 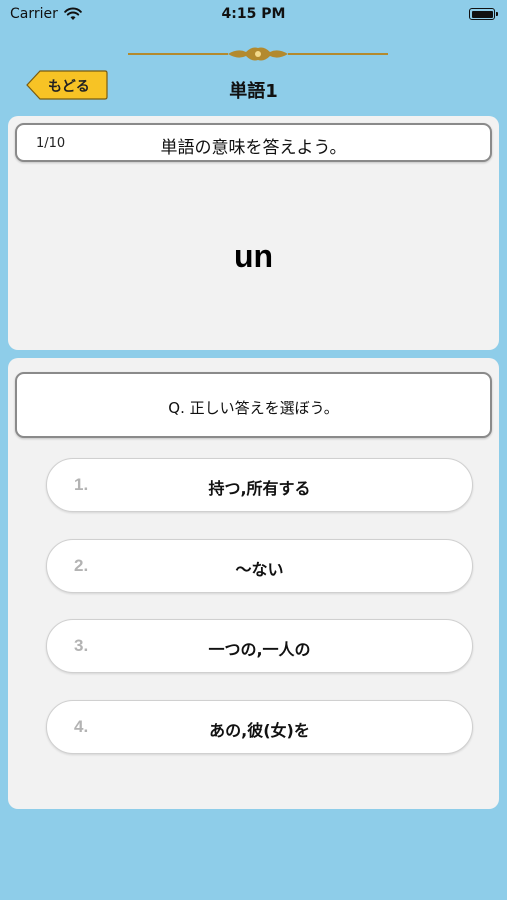 I want to click on instruction-text: 単語の意味を答えよう。, so click(x=253, y=148).